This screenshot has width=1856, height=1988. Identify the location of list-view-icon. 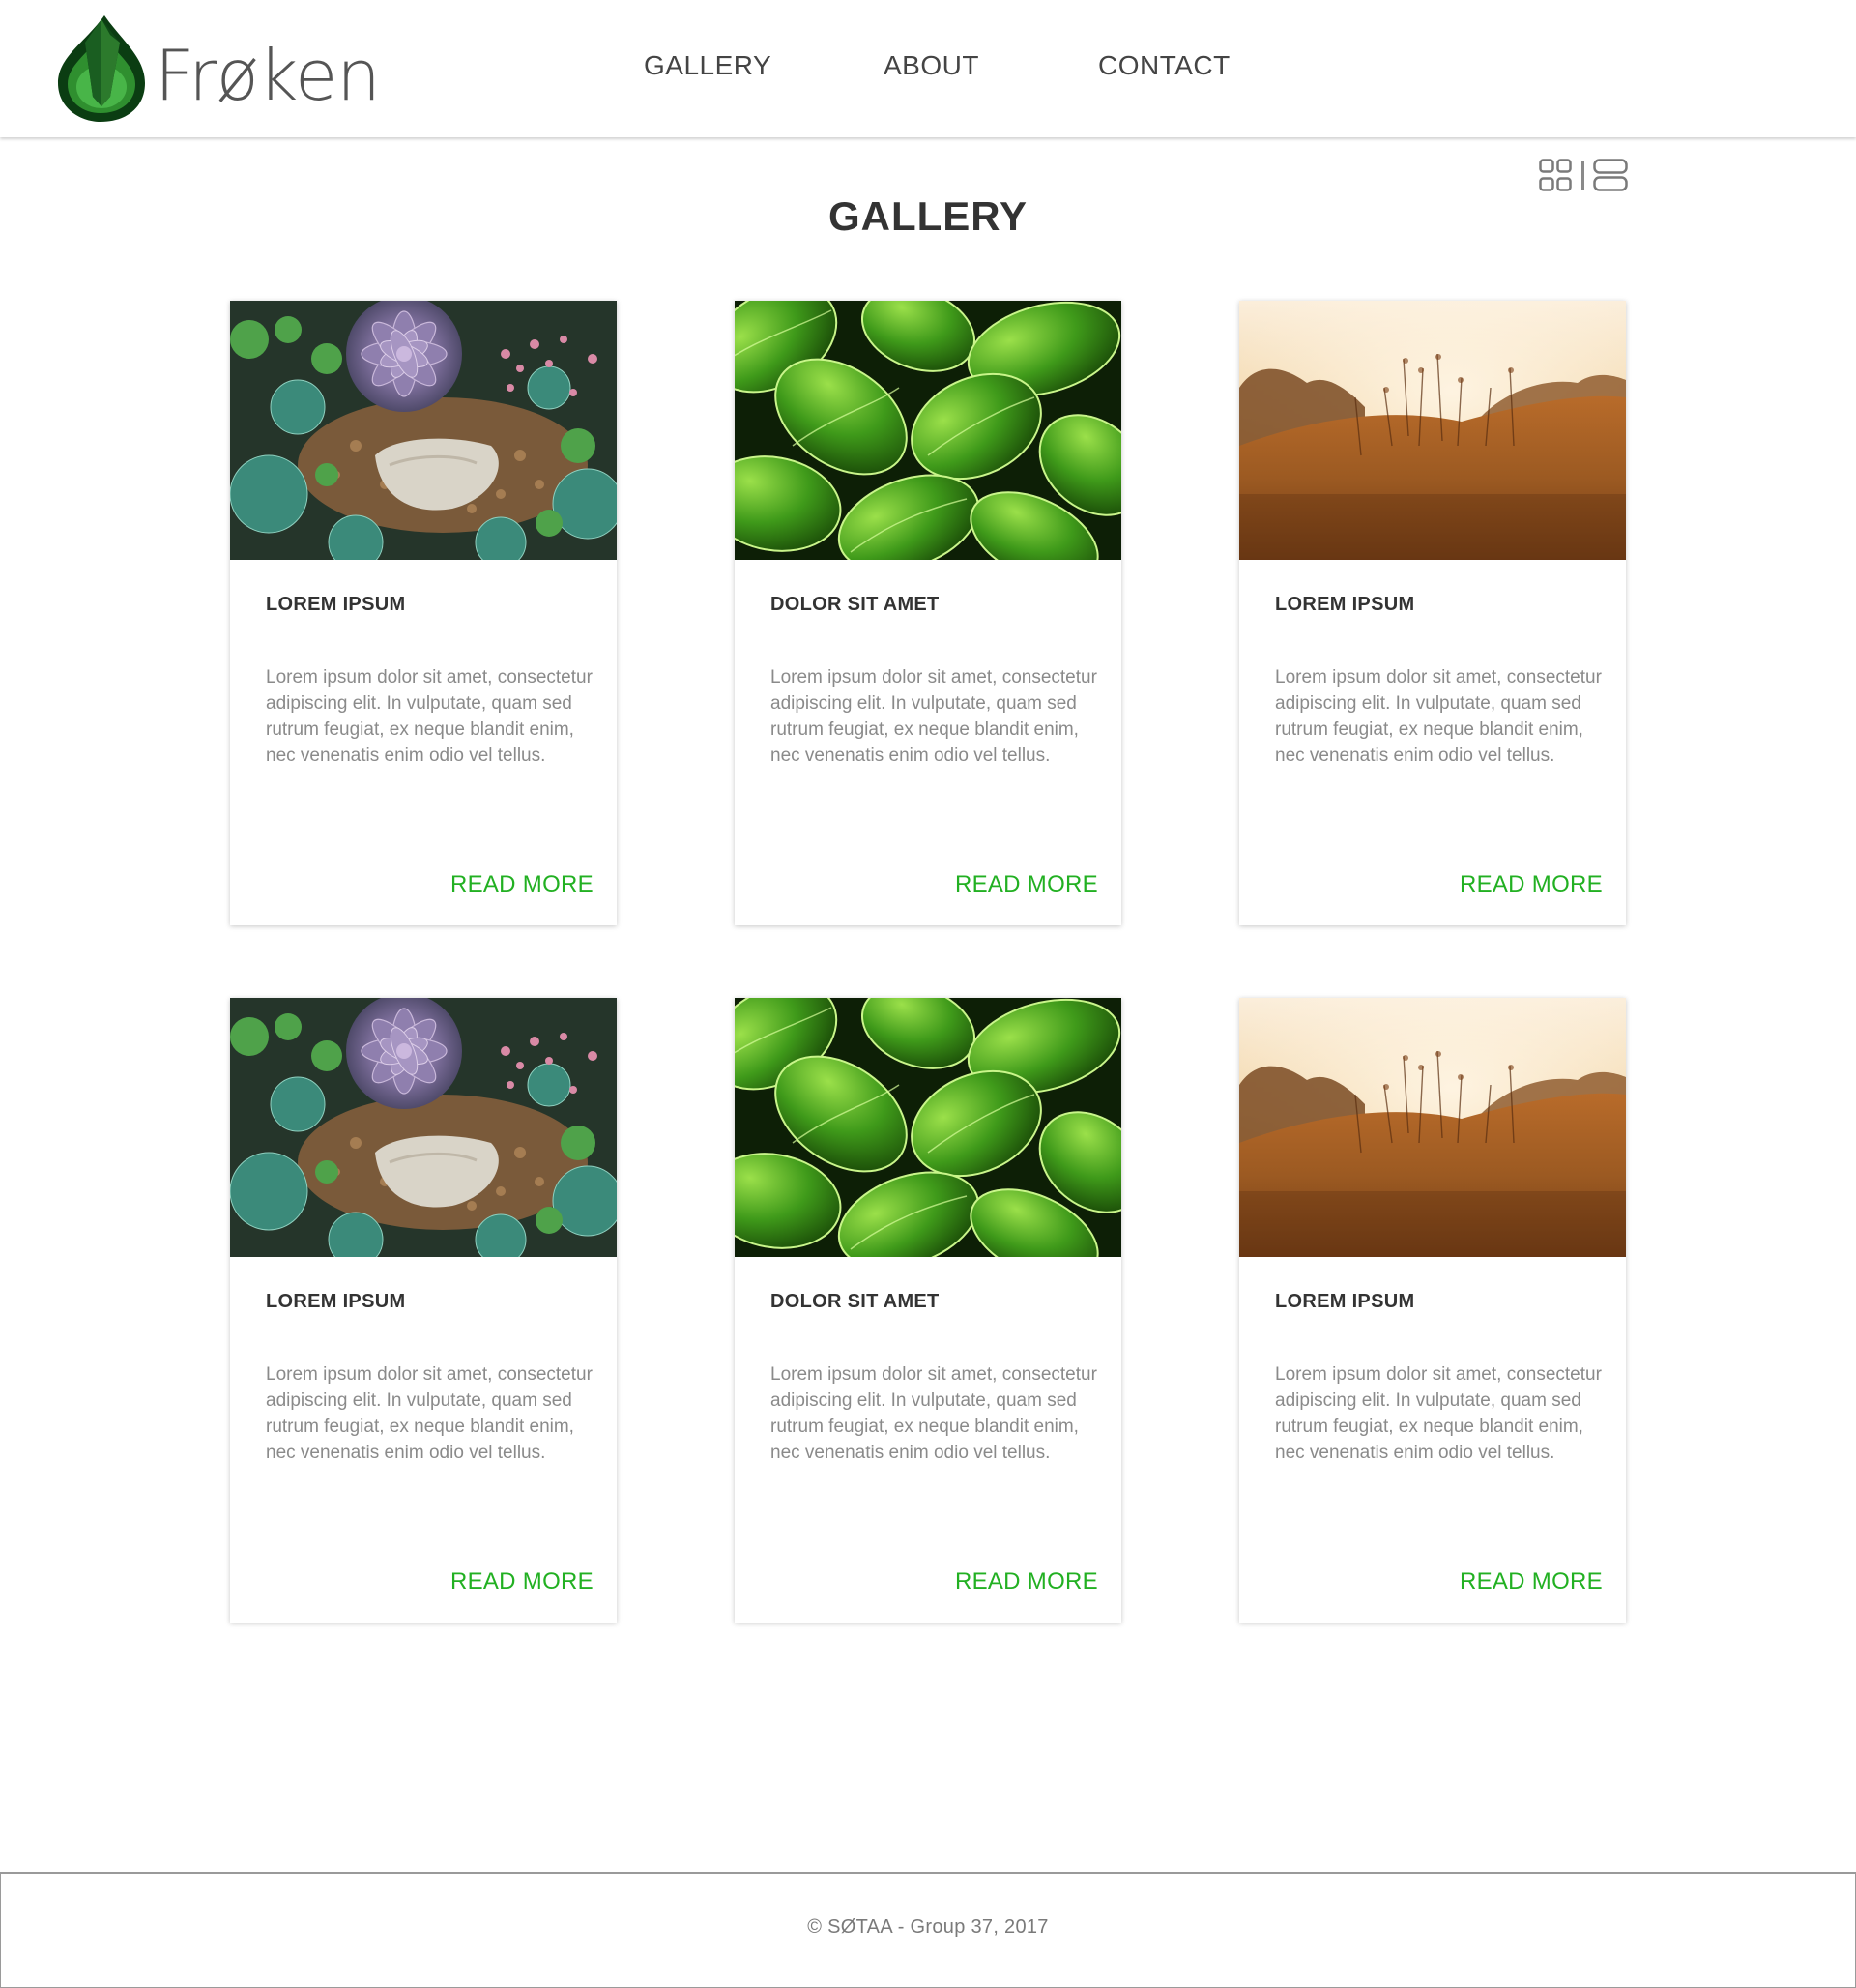
(1610, 175).